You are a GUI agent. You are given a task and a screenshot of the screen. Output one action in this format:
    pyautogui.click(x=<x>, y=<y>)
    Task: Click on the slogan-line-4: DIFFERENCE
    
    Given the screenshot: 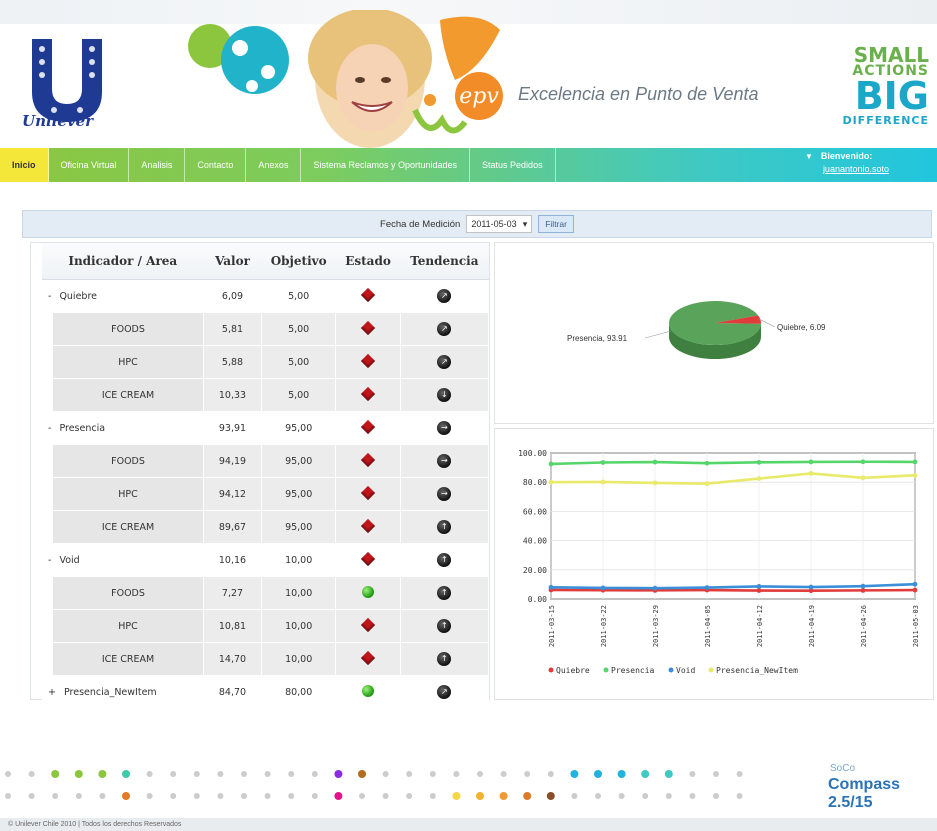 What is the action you would take?
    pyautogui.click(x=885, y=120)
    